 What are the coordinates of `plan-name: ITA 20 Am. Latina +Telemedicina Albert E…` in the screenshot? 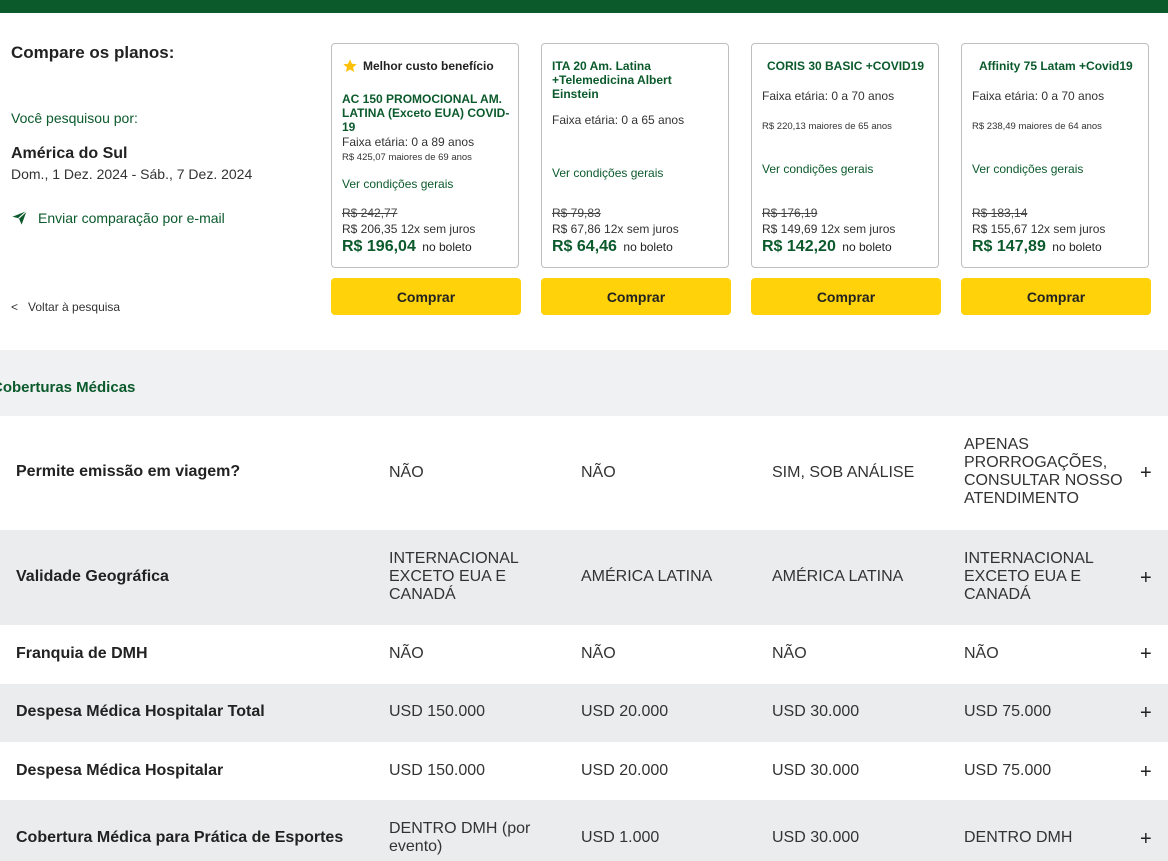 It's located at (612, 80).